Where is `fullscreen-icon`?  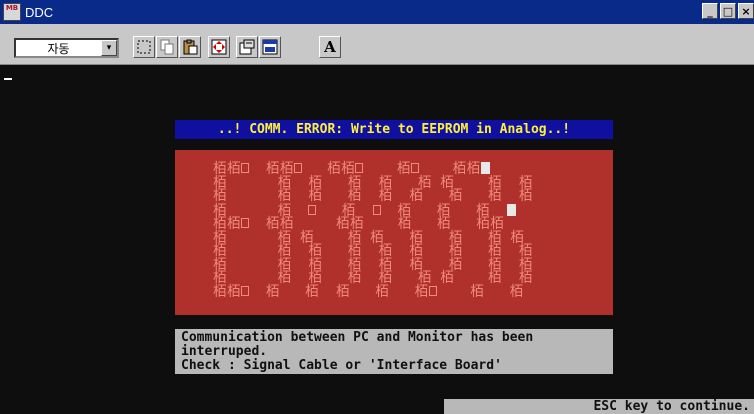
fullscreen-icon is located at coordinates (219, 47).